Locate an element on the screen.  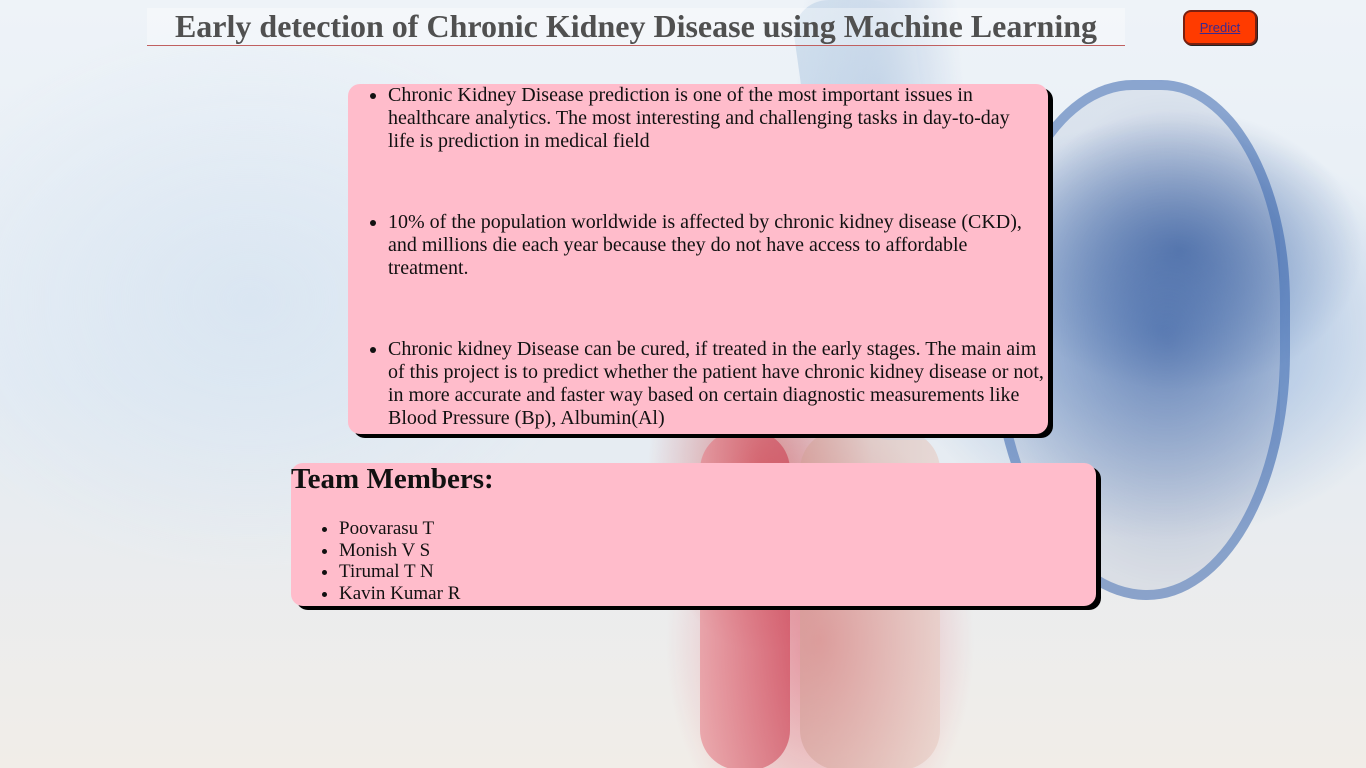
team-heading: Team Members: is located at coordinates (392, 479).